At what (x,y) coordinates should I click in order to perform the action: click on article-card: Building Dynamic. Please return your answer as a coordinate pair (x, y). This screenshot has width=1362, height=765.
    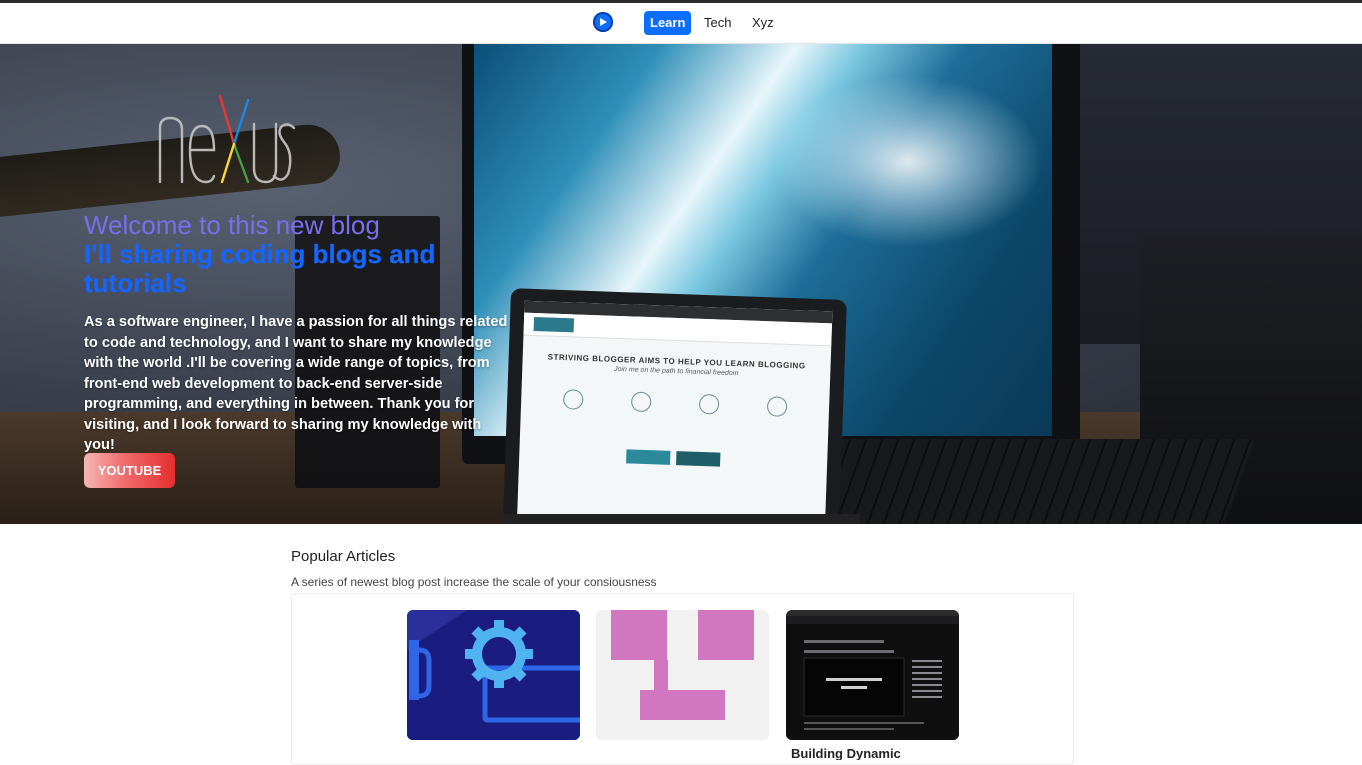
    Looking at the image, I should click on (872, 685).